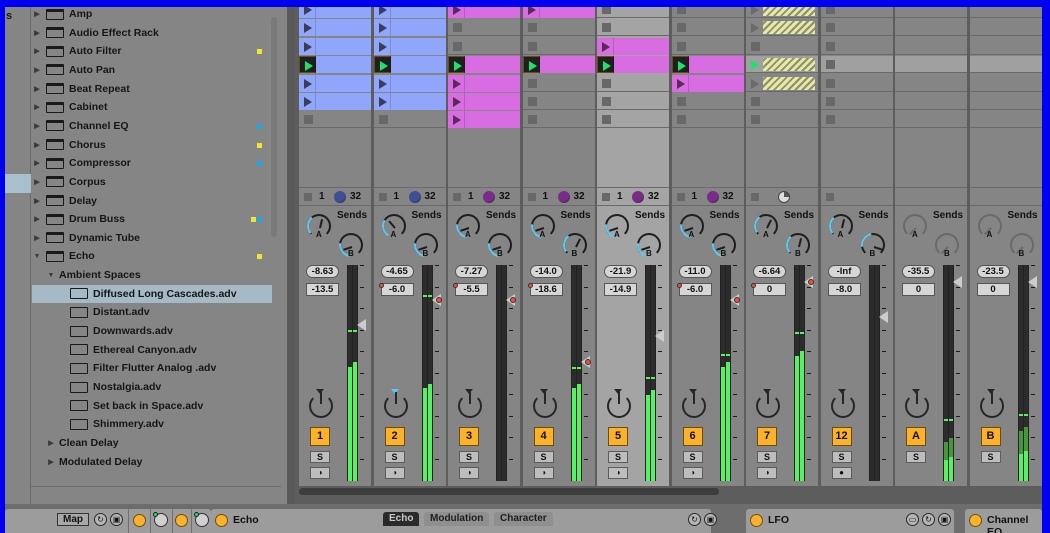 The image size is (1050, 533). I want to click on track-volume-display: -6.64, so click(769, 271).